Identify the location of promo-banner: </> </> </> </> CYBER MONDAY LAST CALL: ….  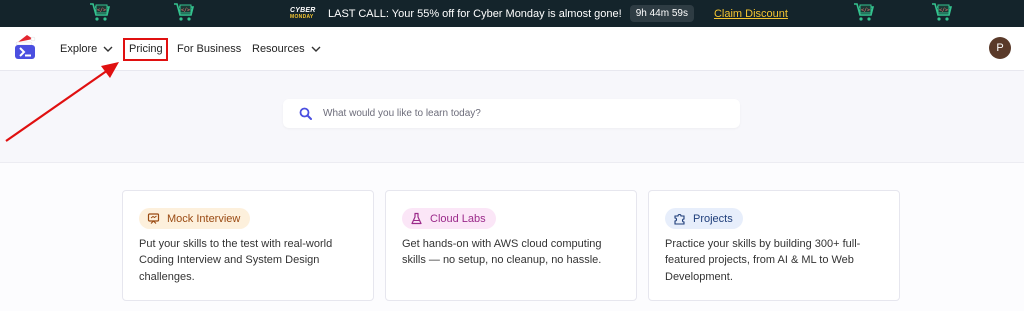
(512, 13).